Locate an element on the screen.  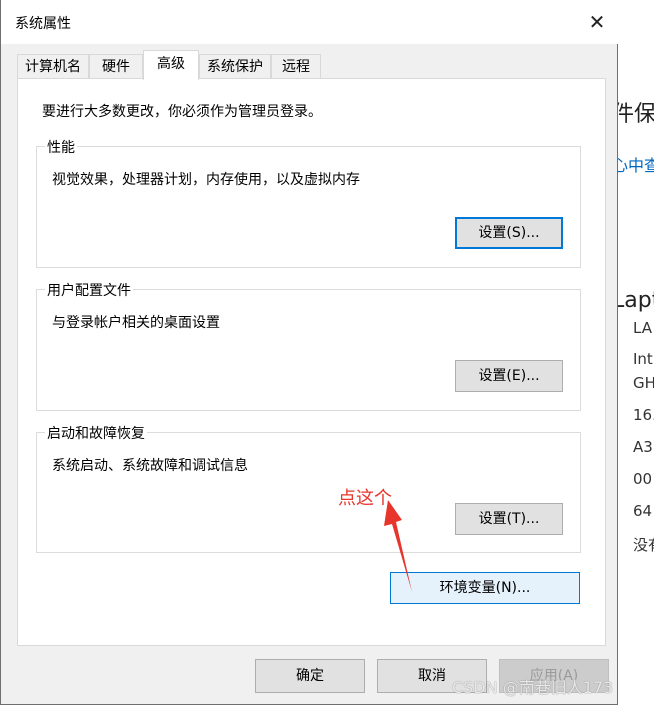
annotation-arrow-icon is located at coordinates (398, 546).